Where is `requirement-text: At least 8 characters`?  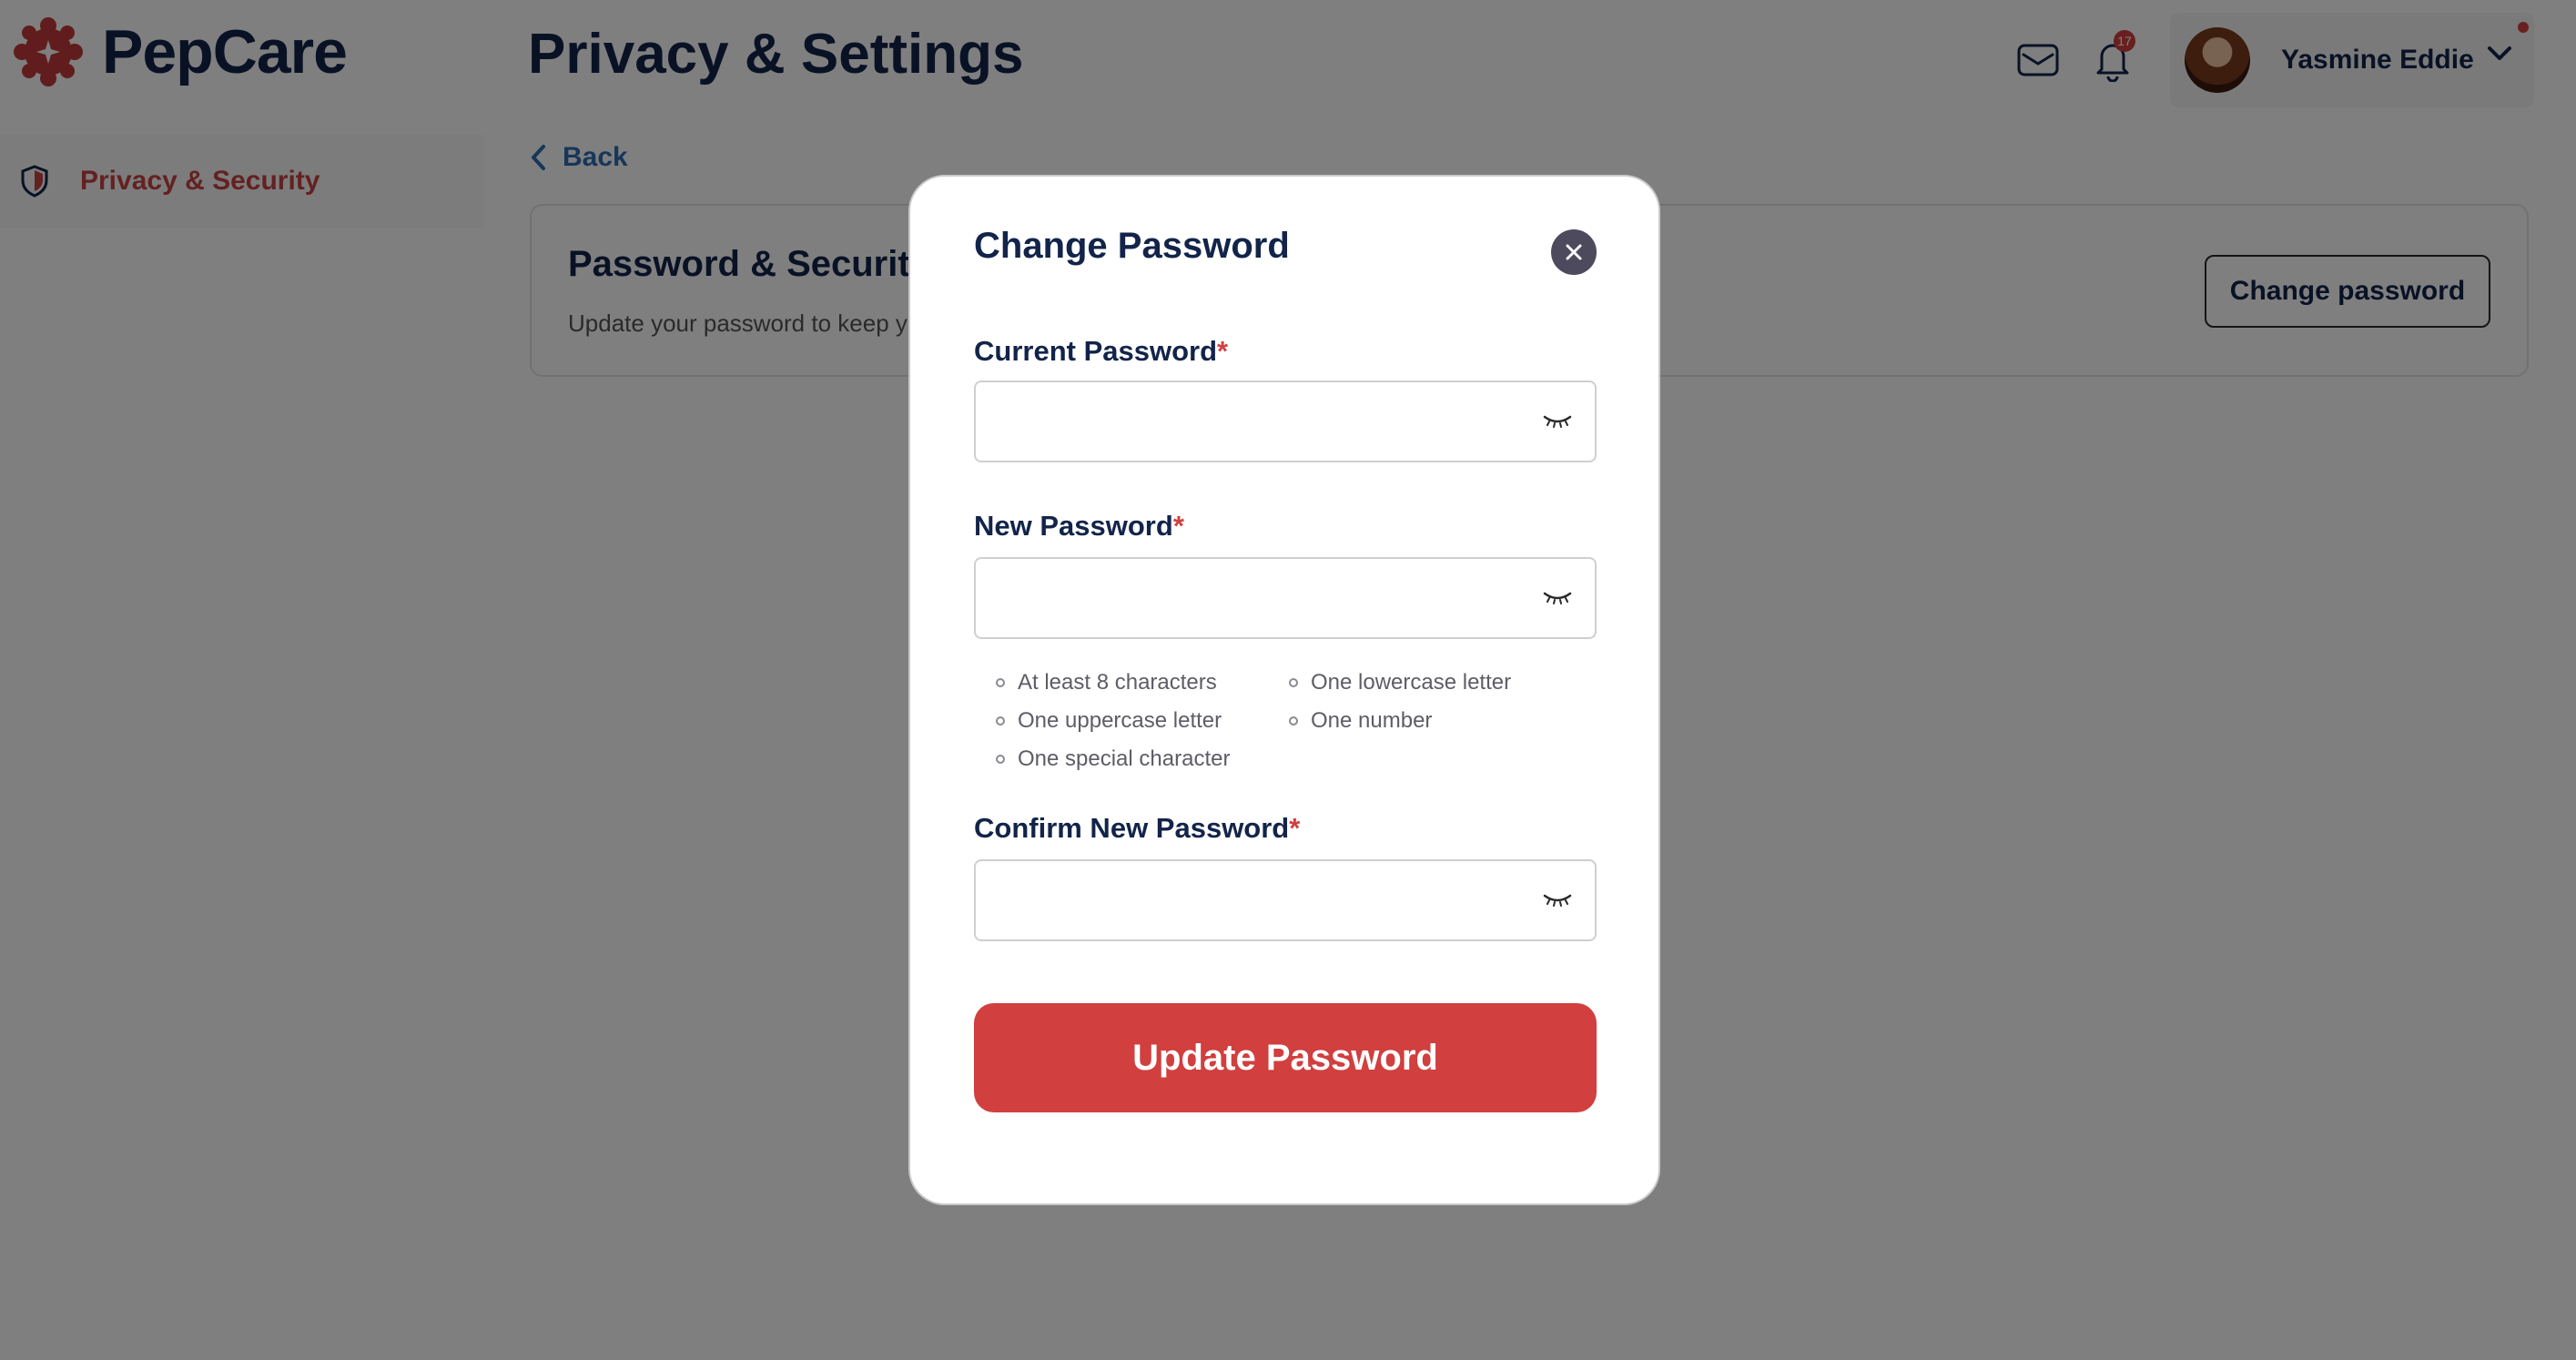
requirement-text: At least 8 characters is located at coordinates (1117, 682).